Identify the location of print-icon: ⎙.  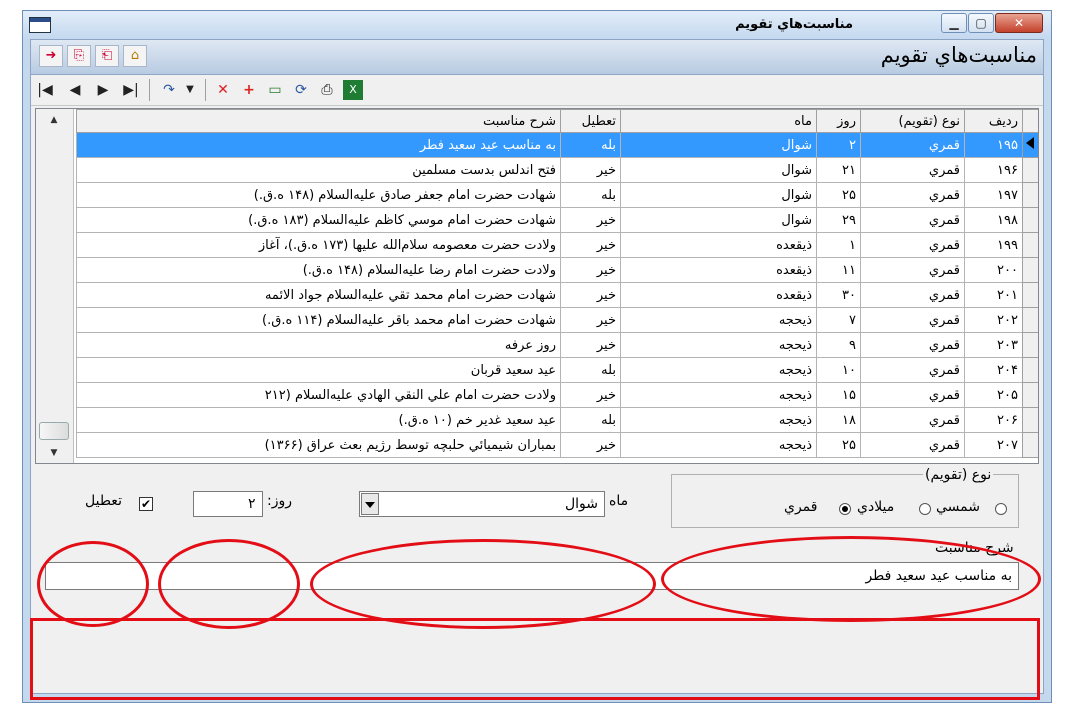
(327, 90).